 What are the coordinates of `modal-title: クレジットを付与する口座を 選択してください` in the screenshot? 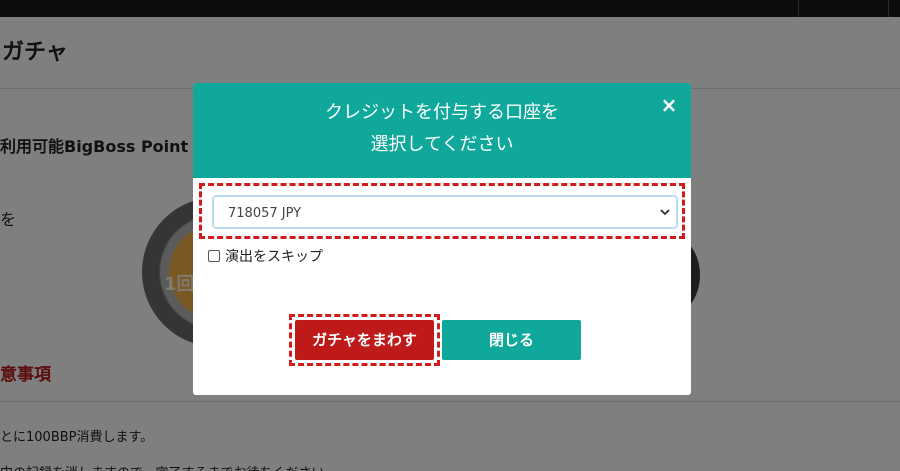 It's located at (442, 129).